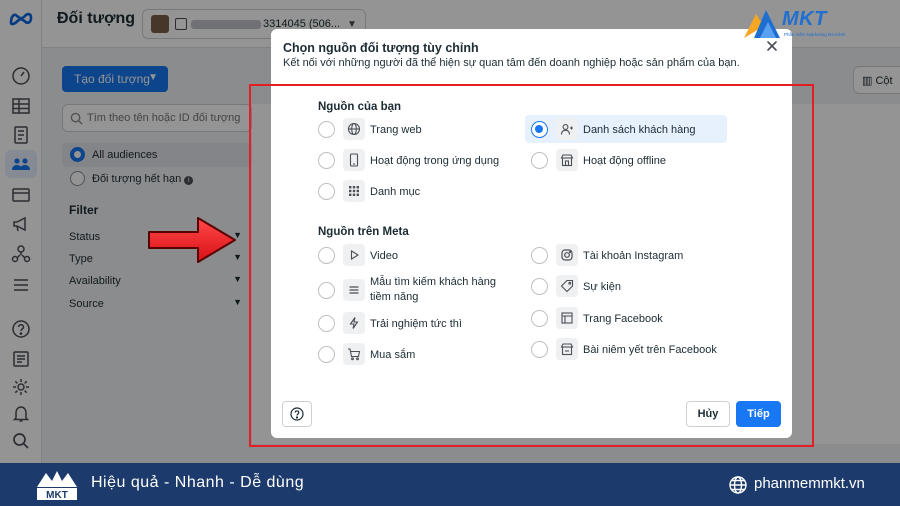 Image resolution: width=900 pixels, height=506 pixels. Describe the element at coordinates (815, 34) in the screenshot. I see `brand-slogan: Phần mềm Marketing Đa Kênh` at that location.